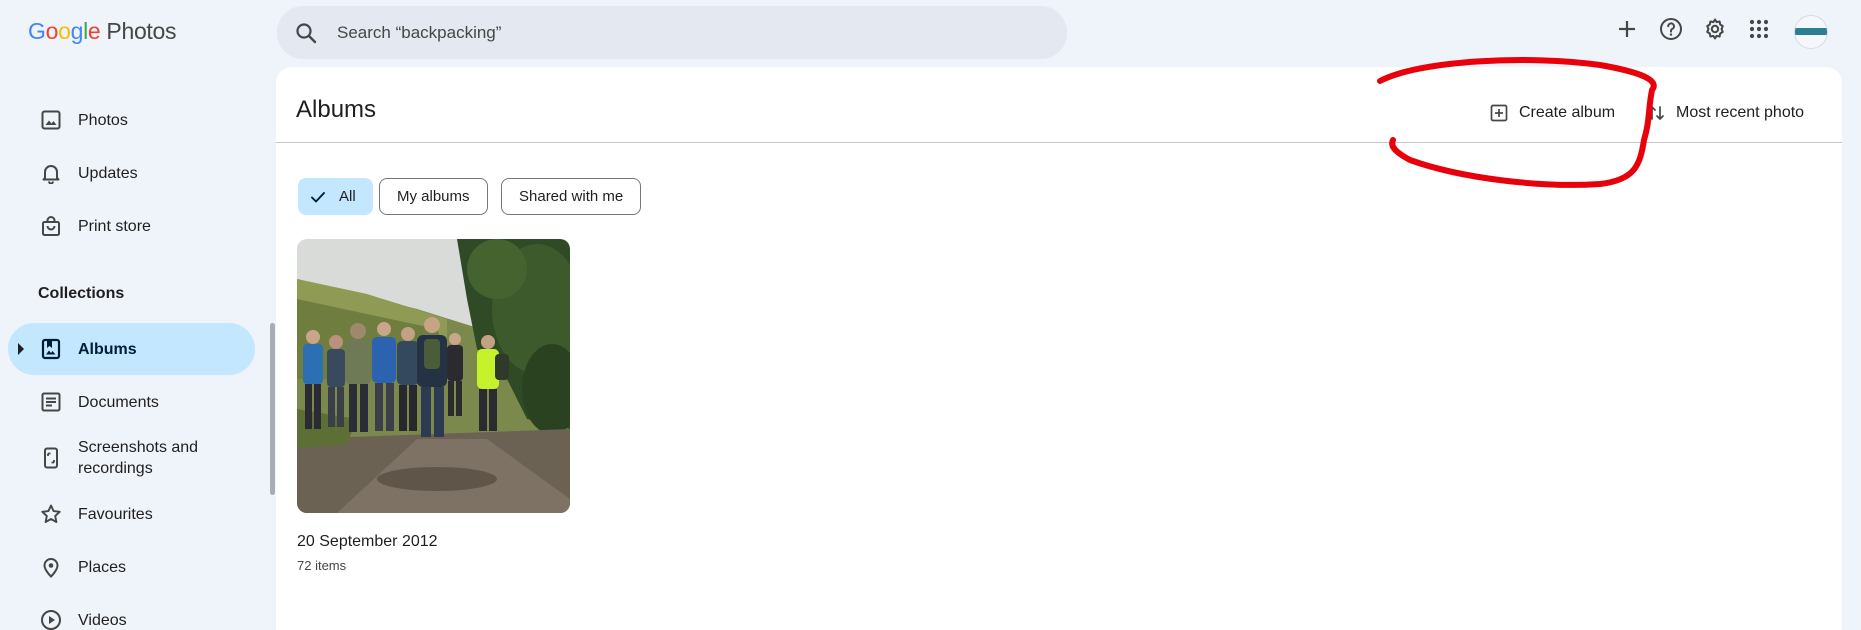 This screenshot has width=1861, height=630. Describe the element at coordinates (51, 349) in the screenshot. I see `album-icon` at that location.